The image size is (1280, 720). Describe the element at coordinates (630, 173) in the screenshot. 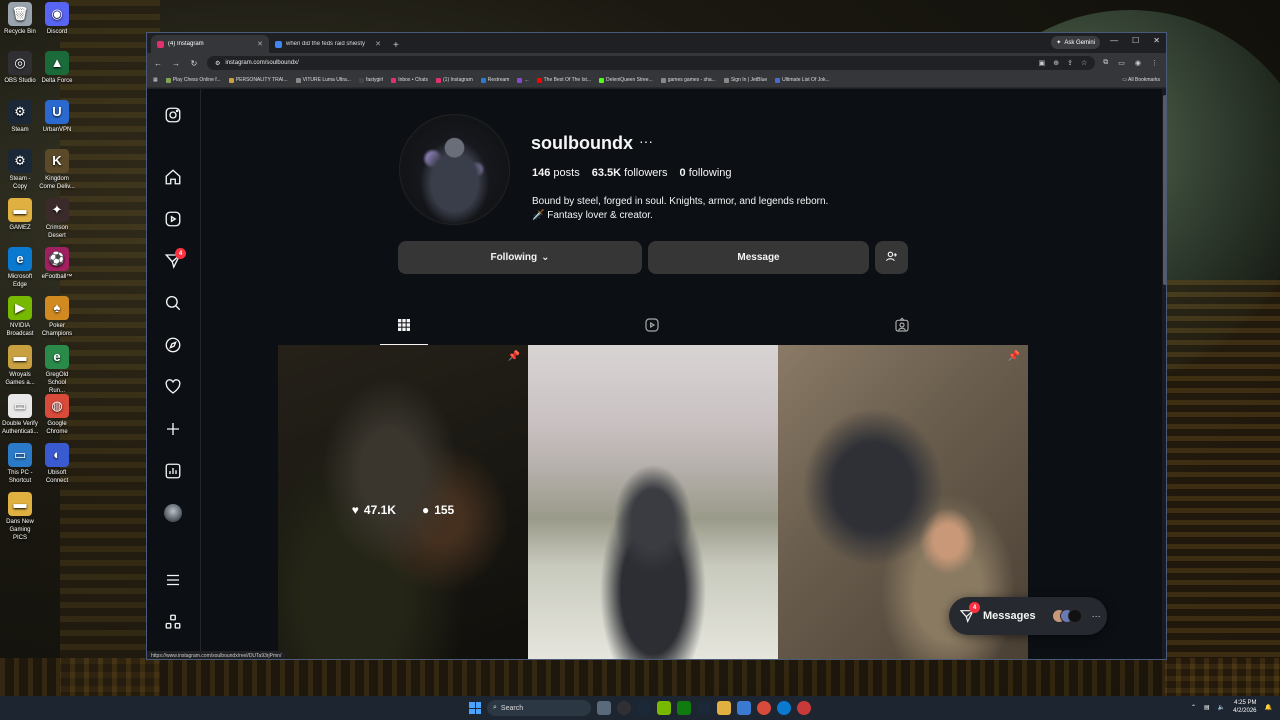

I see `followers-stat: 63.5K followers` at that location.